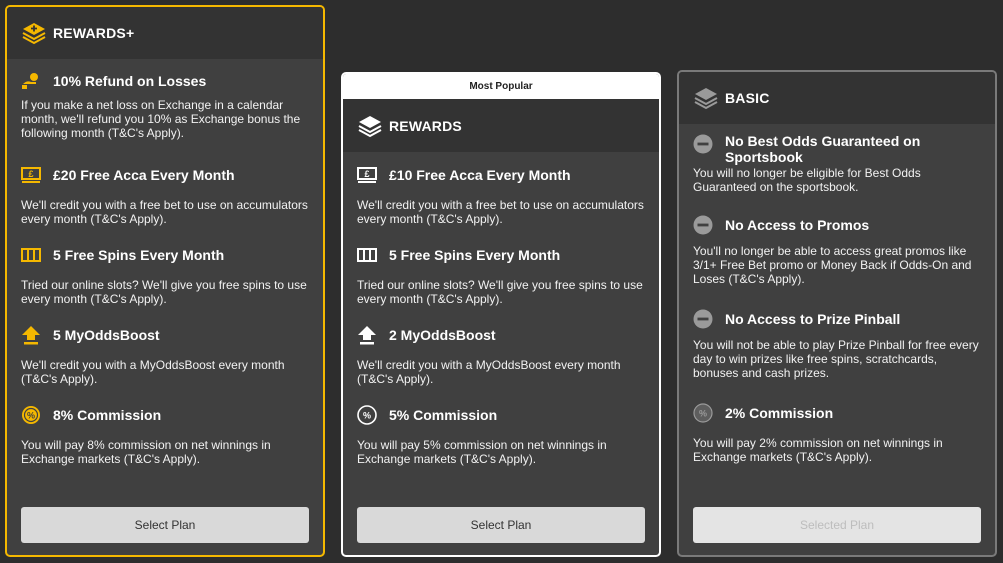 The image size is (1003, 563). What do you see at coordinates (443, 415) in the screenshot?
I see `feature-title: 5% Commission` at bounding box center [443, 415].